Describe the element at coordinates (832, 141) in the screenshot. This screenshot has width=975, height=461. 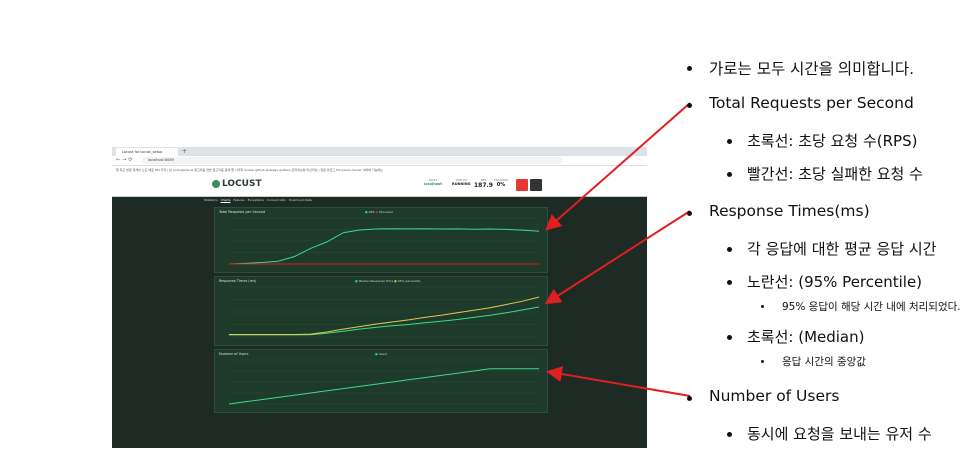
I see `note-line: 초록선: 초당 요청 수(RPS)` at that location.